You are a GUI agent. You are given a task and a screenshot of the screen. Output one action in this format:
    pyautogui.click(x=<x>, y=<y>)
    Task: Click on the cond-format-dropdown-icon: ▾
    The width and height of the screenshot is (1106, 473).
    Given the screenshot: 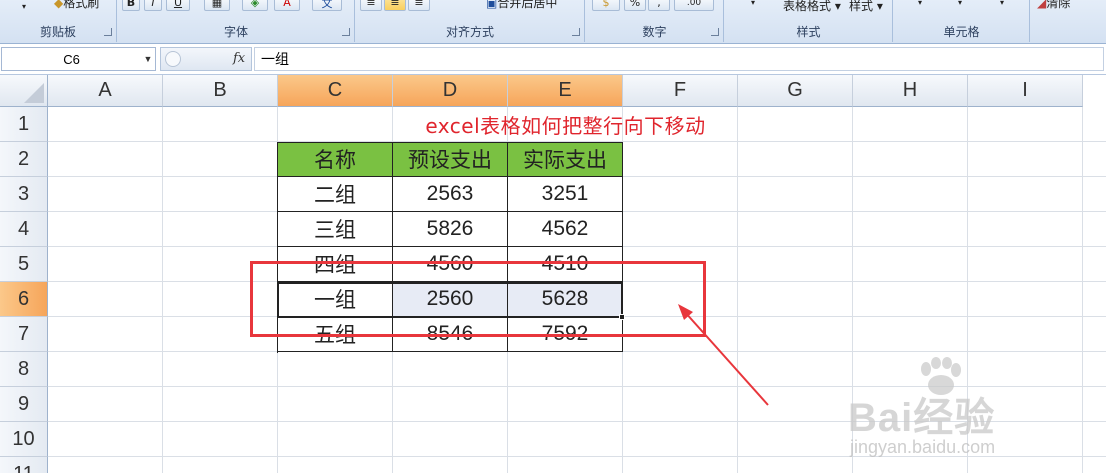 What is the action you would take?
    pyautogui.click(x=753, y=3)
    